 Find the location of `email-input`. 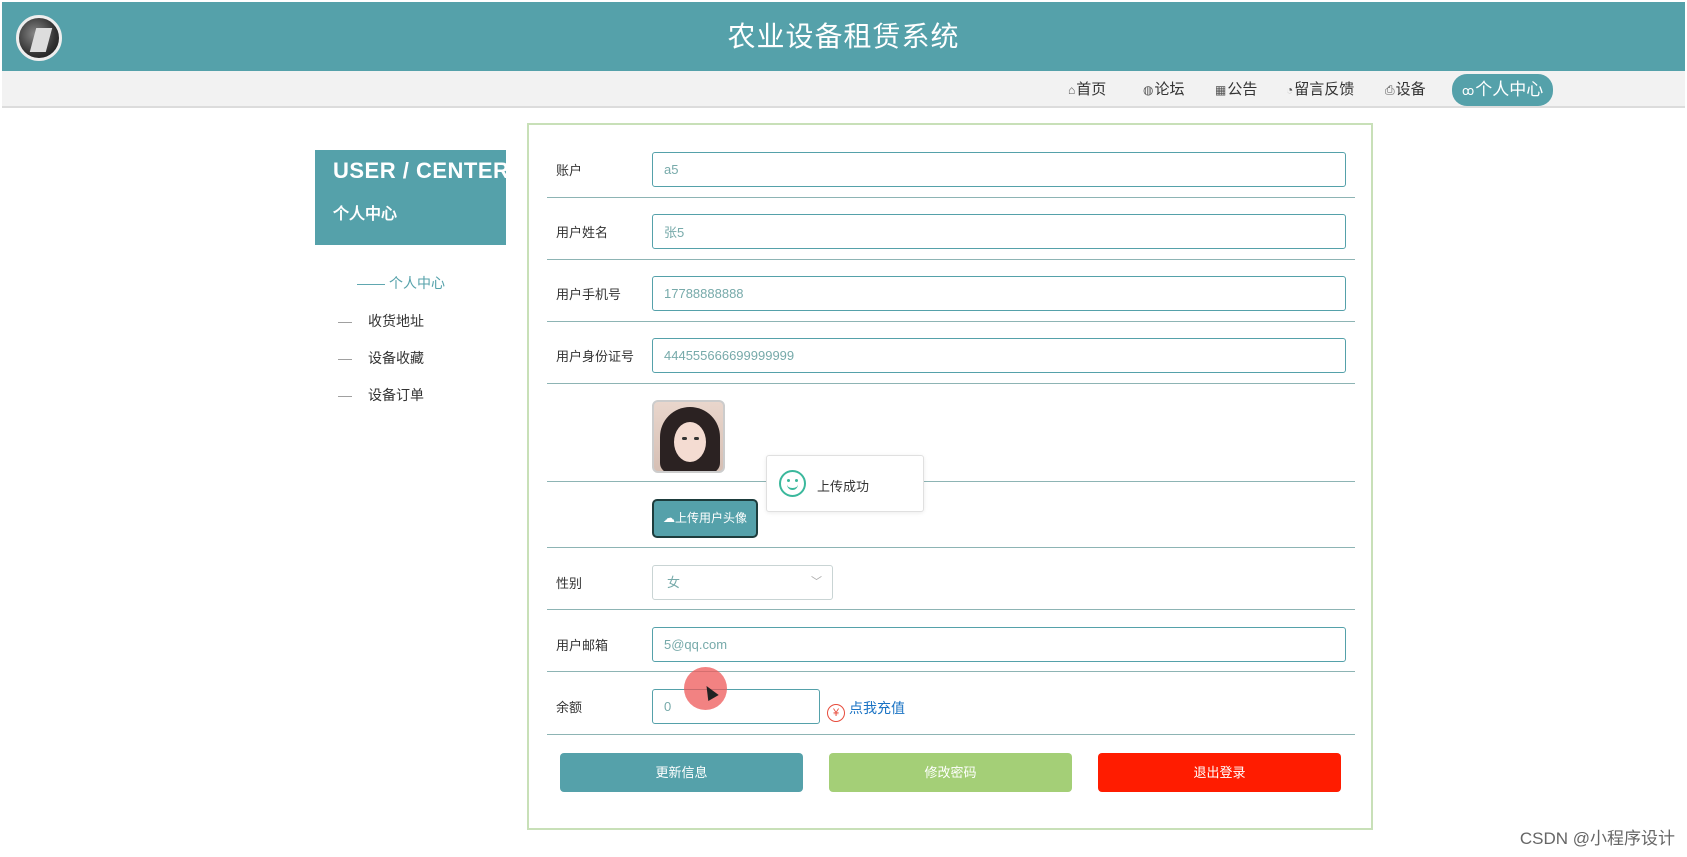

email-input is located at coordinates (999, 644).